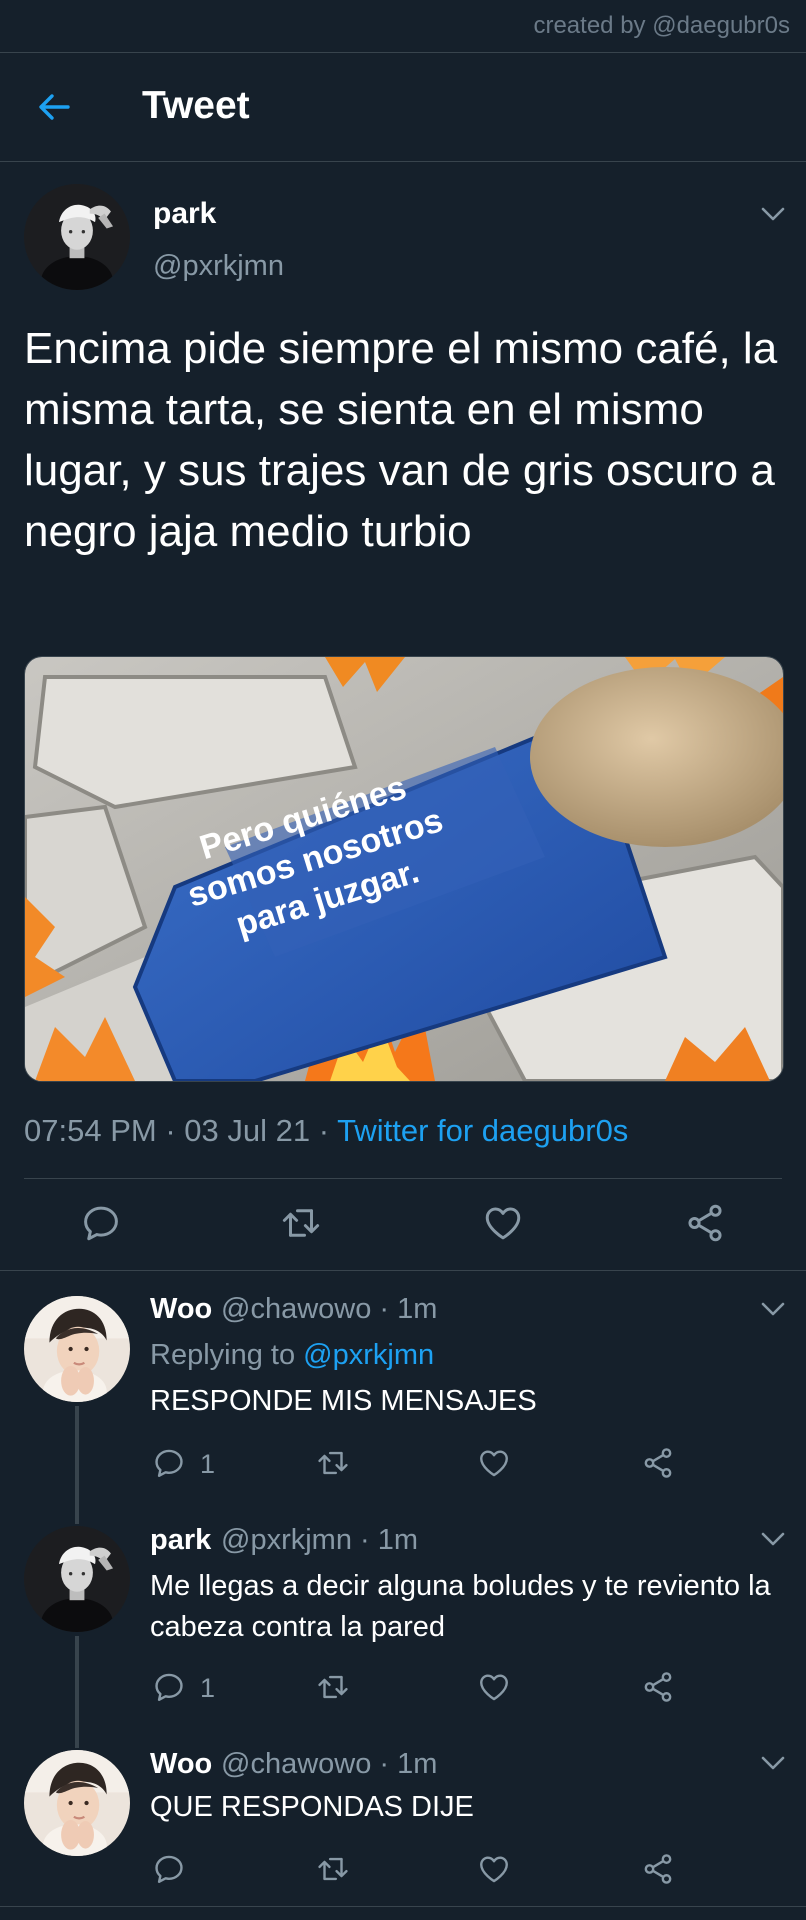 The height and width of the screenshot is (1920, 806). Describe the element at coordinates (90, 1130) in the screenshot. I see `tweet-time: 07:54 PM` at that location.